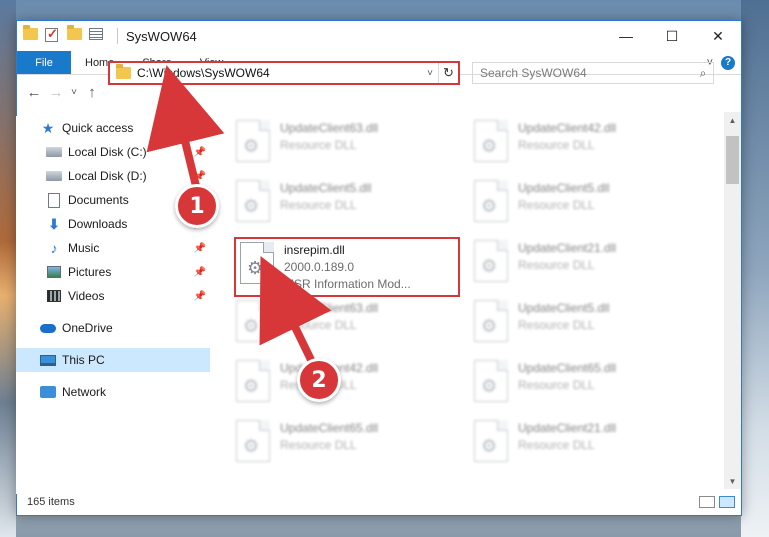  I want to click on properties-check-icon, so click(53, 35).